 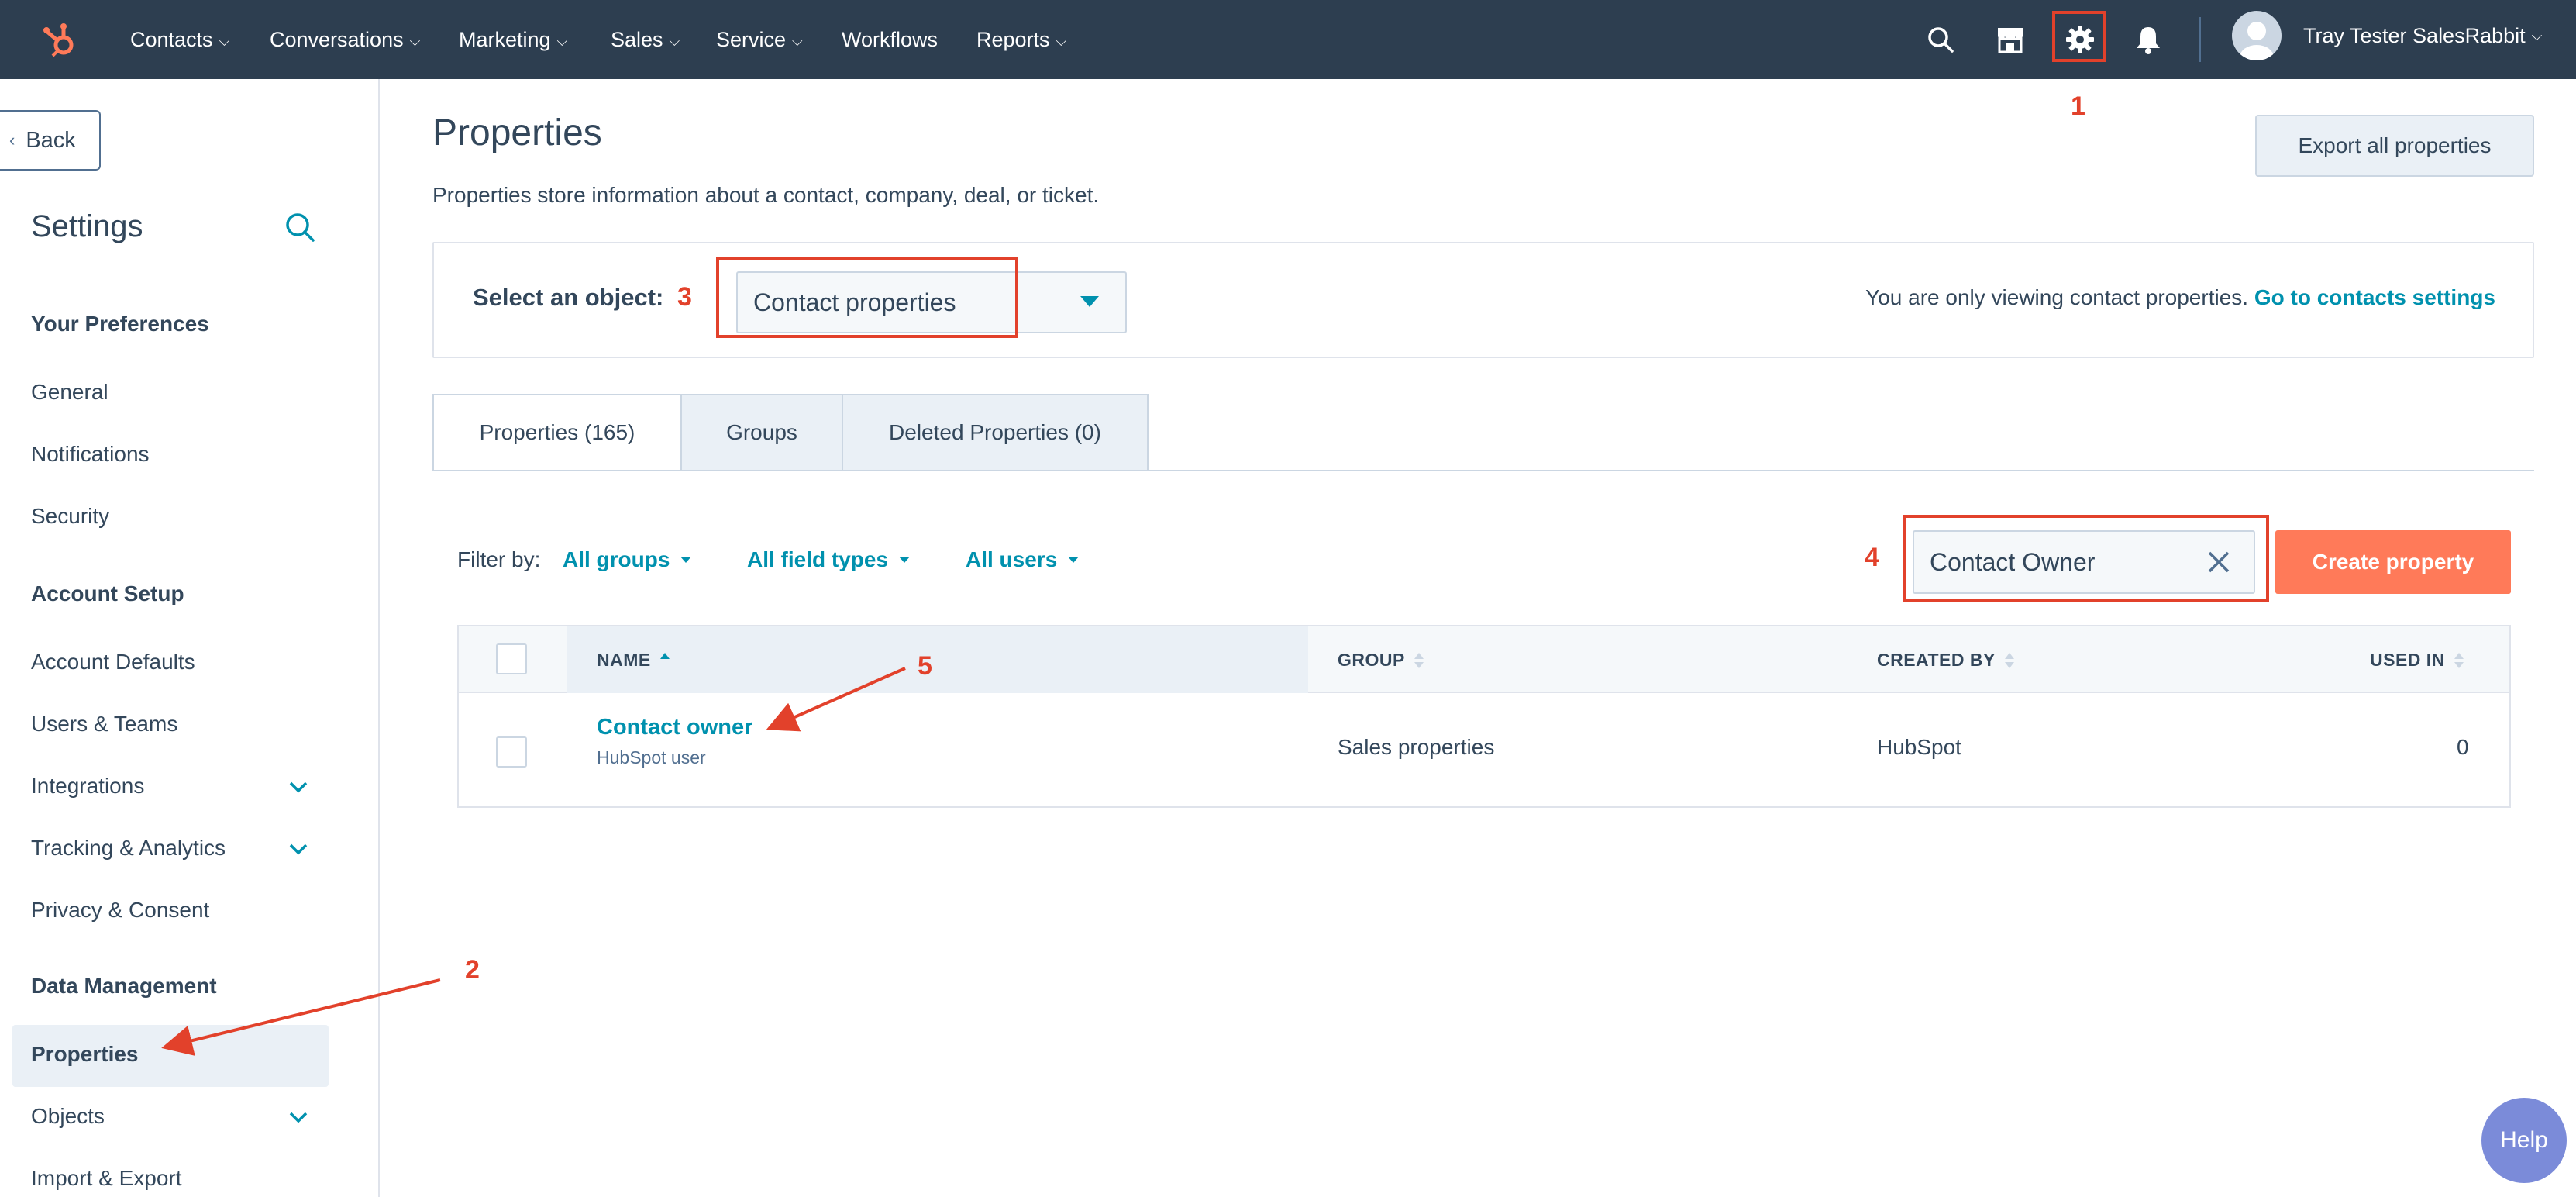 What do you see at coordinates (995, 432) in the screenshot?
I see `tab-deleted-properties: Deleted Properties (0)` at bounding box center [995, 432].